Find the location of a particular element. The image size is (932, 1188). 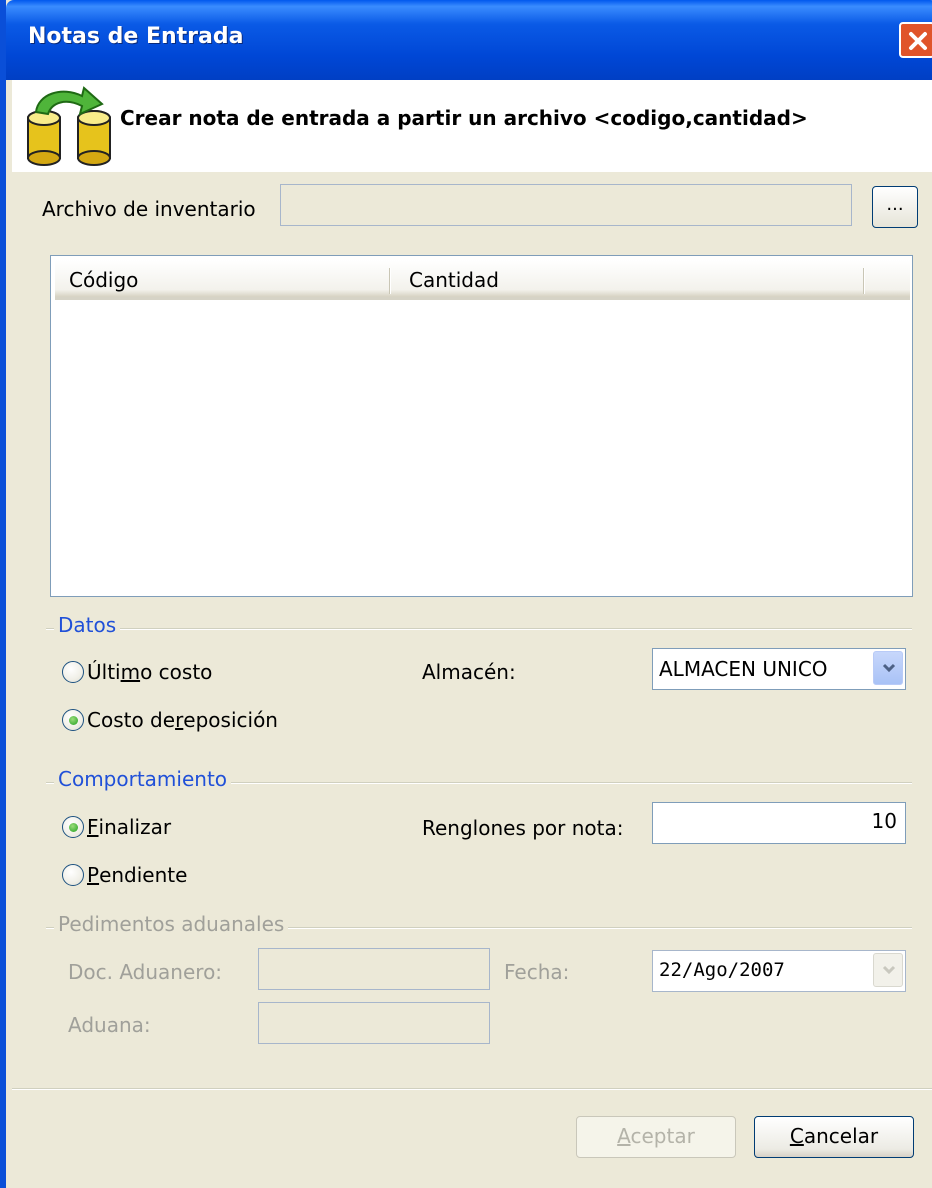

doc-aduanero-label: Doc. Aduanero: is located at coordinates (145, 972).